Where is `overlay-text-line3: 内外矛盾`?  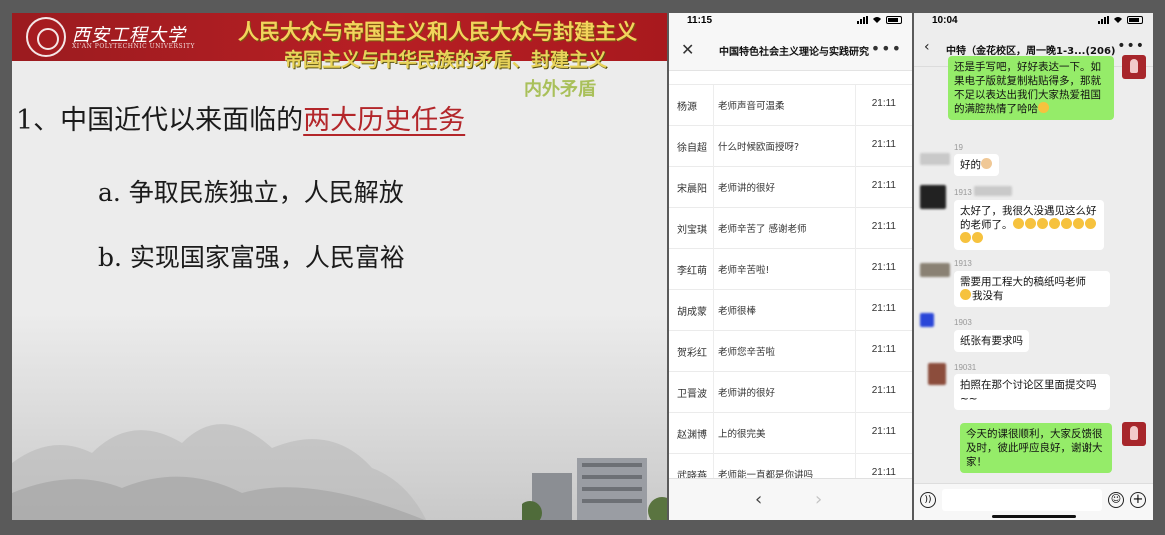
overlay-text-line3: 内外矛盾 is located at coordinates (560, 89).